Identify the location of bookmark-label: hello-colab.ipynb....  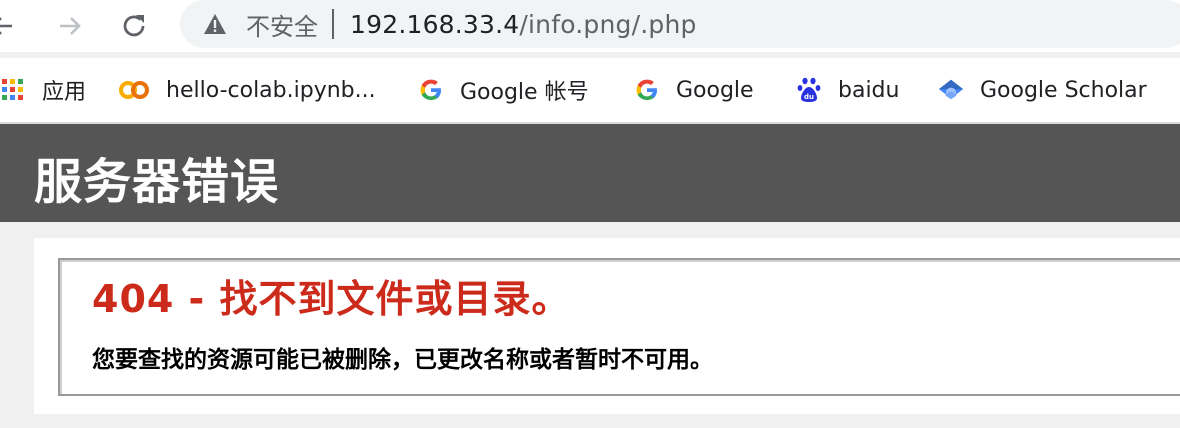
(271, 90).